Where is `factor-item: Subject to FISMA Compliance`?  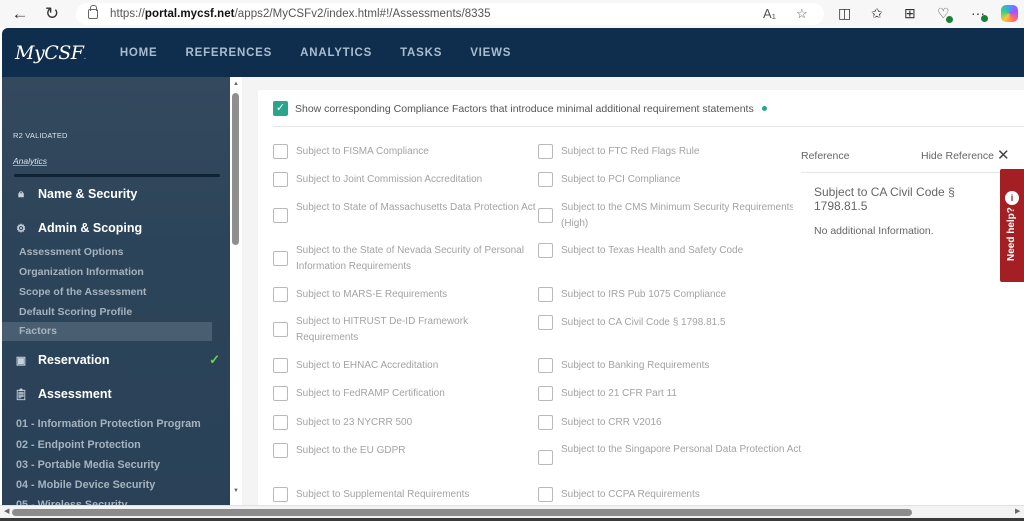
factor-item: Subject to FISMA Compliance is located at coordinates (404, 152).